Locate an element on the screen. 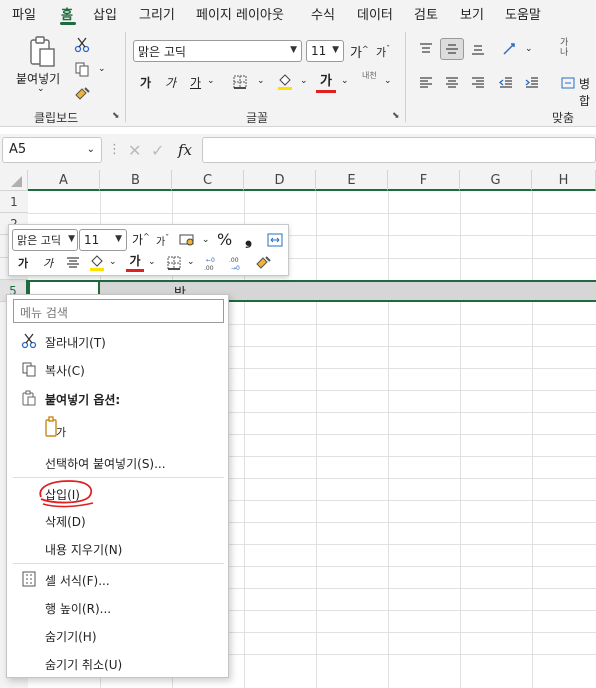 The width and height of the screenshot is (596, 688). tab-data: 데이터 is located at coordinates (375, 13).